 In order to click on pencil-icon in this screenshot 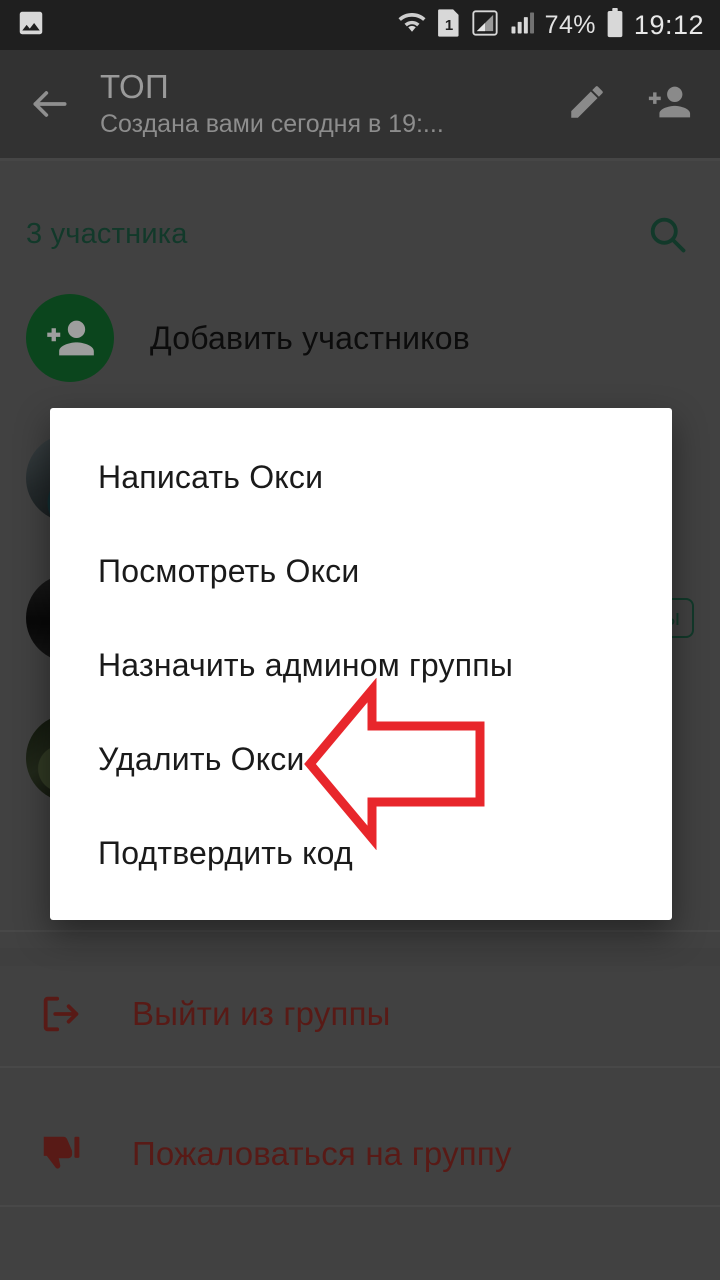, I will do `click(587, 104)`.